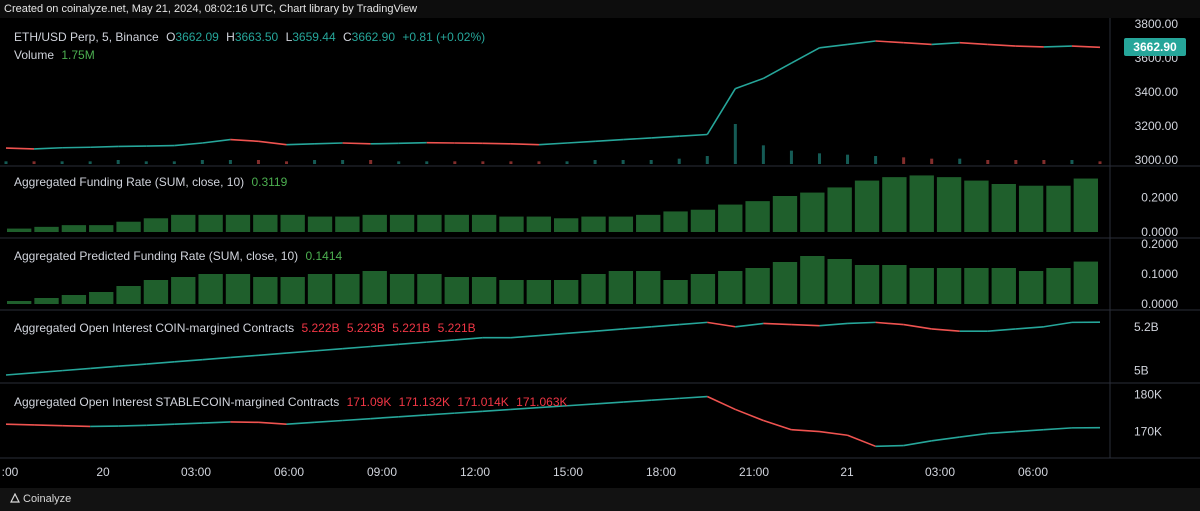 The width and height of the screenshot is (1200, 511). Describe the element at coordinates (129, 182) in the screenshot. I see `funding-label: Aggregated Funding Rate (SUM, close, 10)` at that location.